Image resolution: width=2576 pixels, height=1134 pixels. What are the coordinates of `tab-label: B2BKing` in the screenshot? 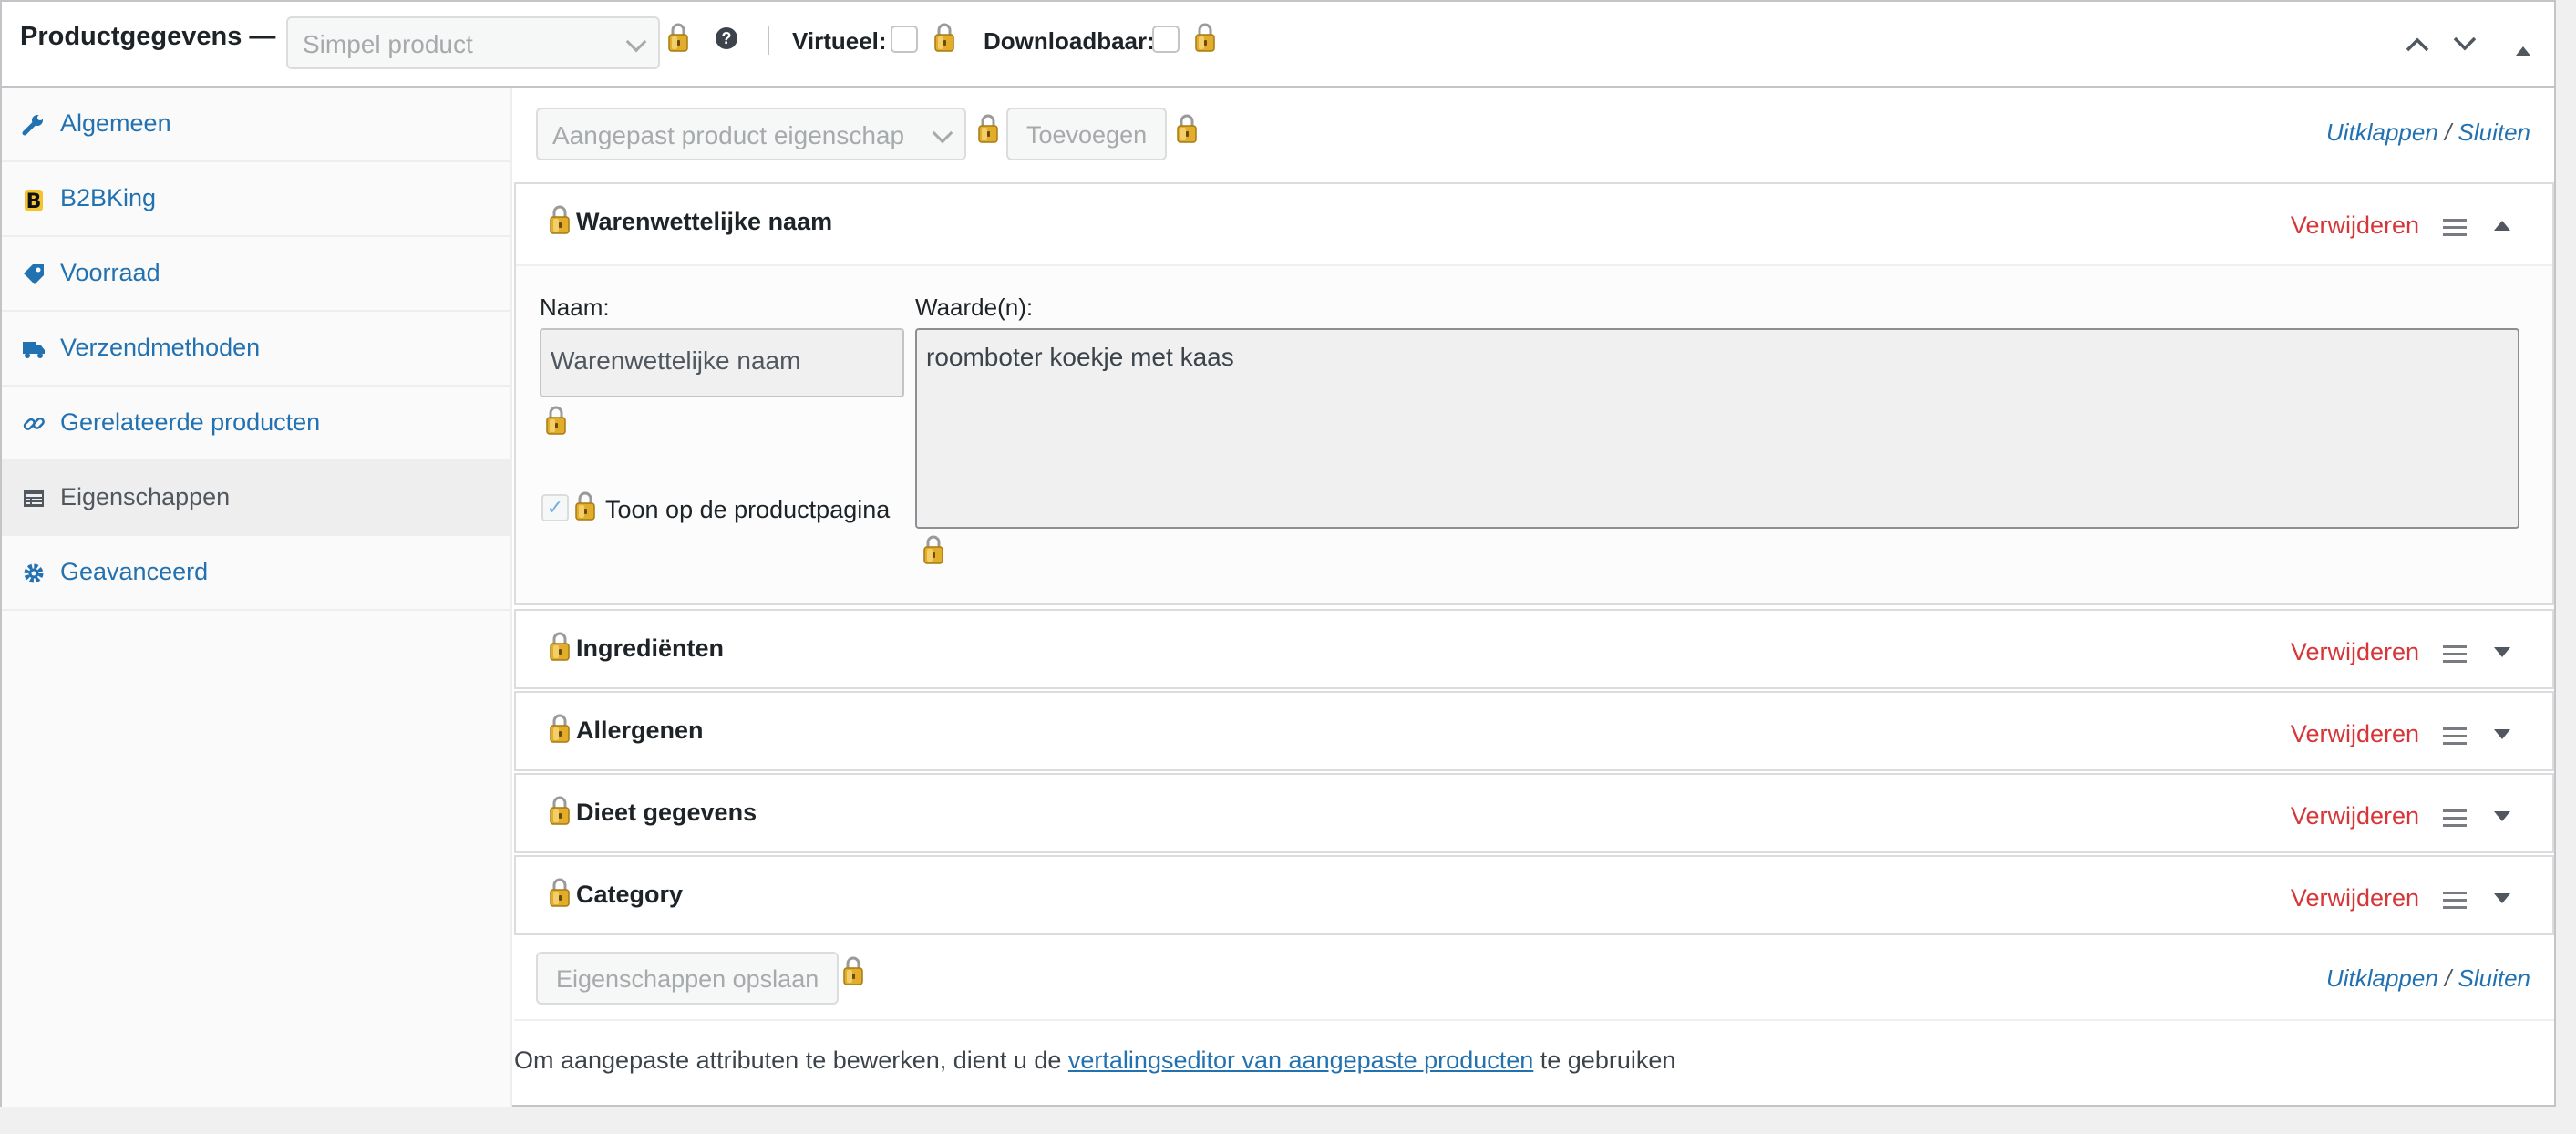 It's located at (108, 197).